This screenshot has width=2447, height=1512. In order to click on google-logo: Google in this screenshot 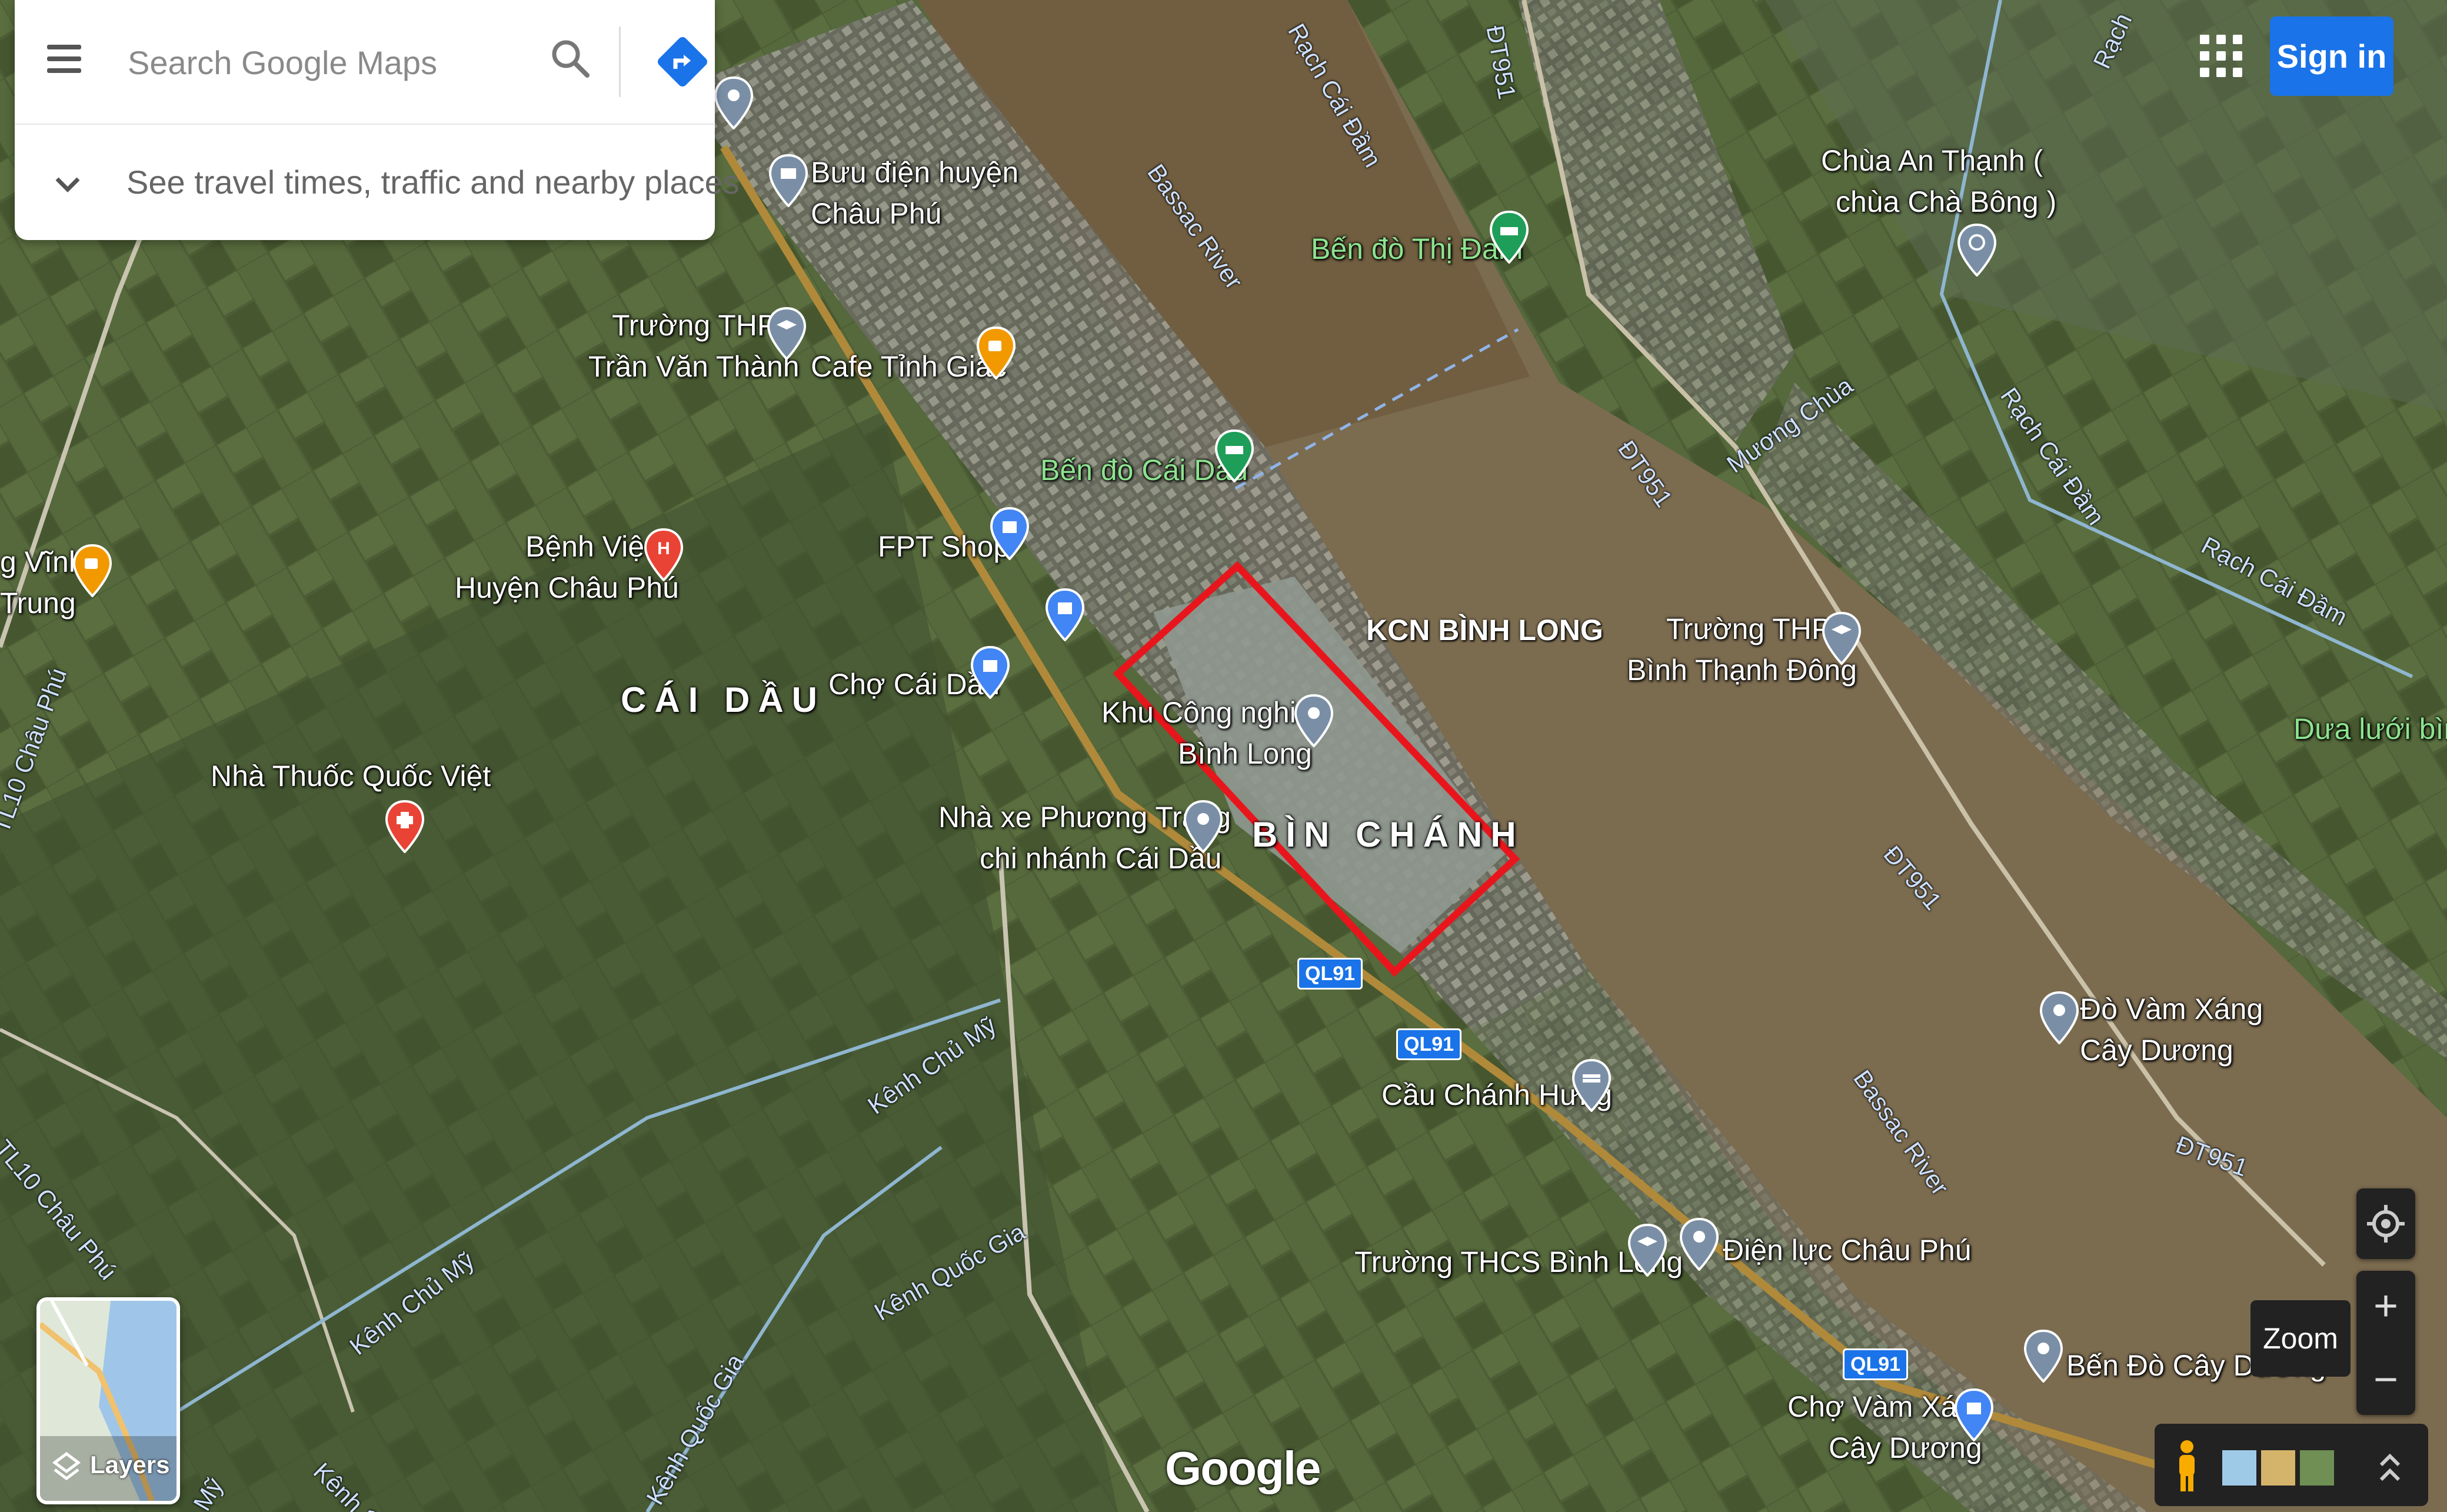, I will do `click(1243, 1468)`.